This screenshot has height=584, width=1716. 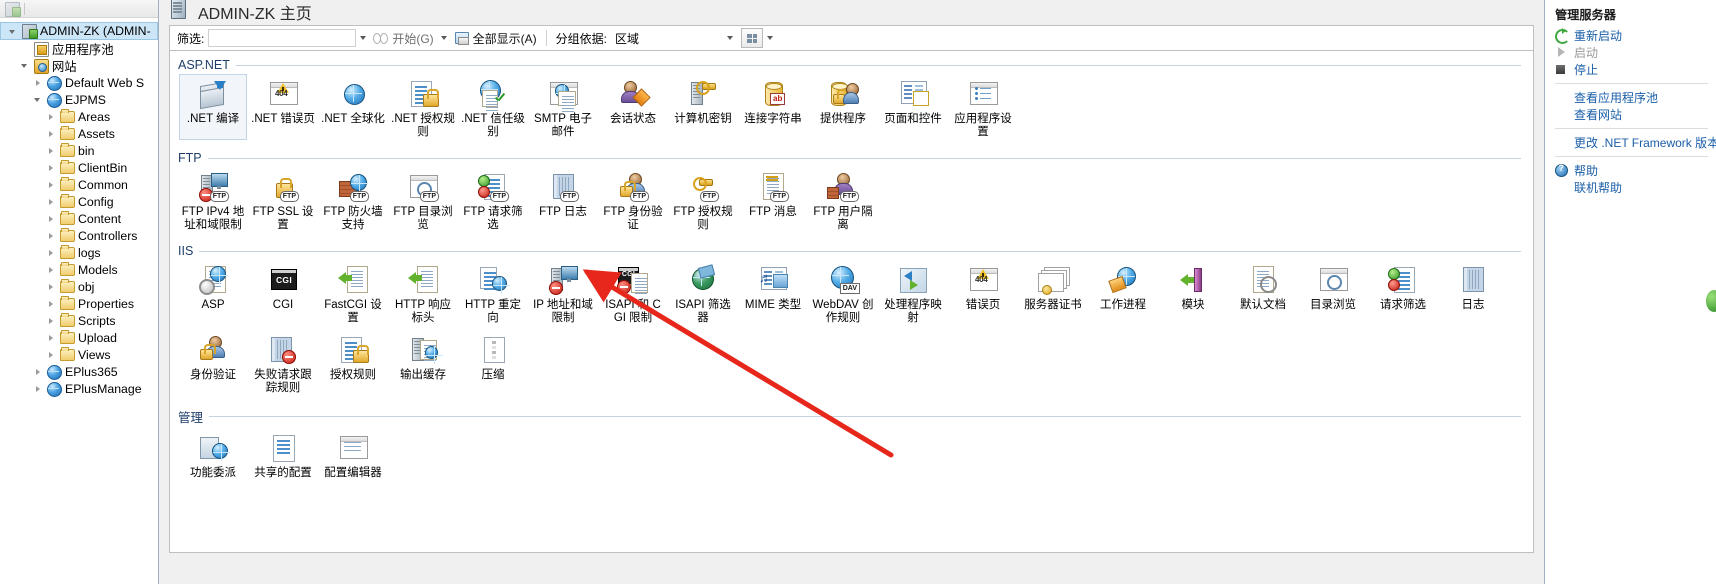 What do you see at coordinates (79, 286) in the screenshot?
I see `tree-node-obj: obj` at bounding box center [79, 286].